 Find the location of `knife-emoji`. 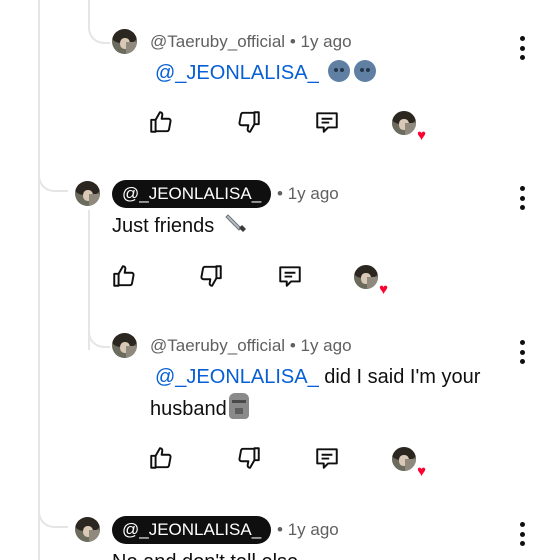

knife-emoji is located at coordinates (235, 223).